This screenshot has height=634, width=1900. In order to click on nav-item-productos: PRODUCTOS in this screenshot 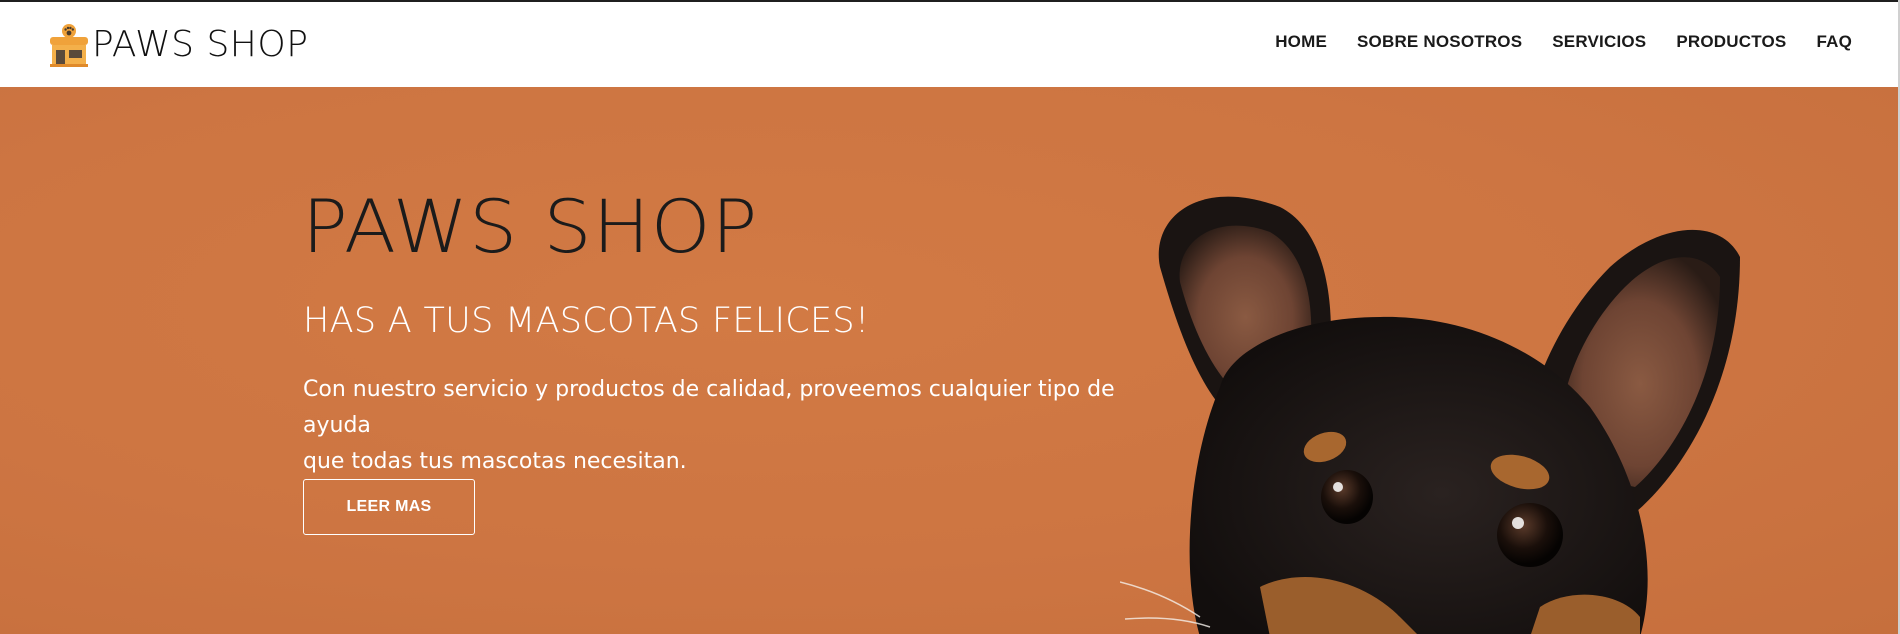, I will do `click(1731, 42)`.